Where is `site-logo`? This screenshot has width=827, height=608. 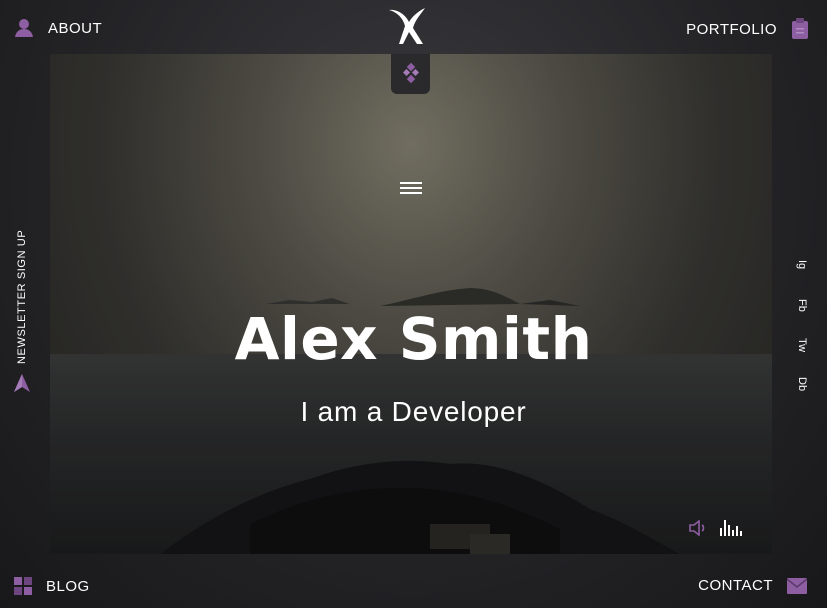 site-logo is located at coordinates (407, 26).